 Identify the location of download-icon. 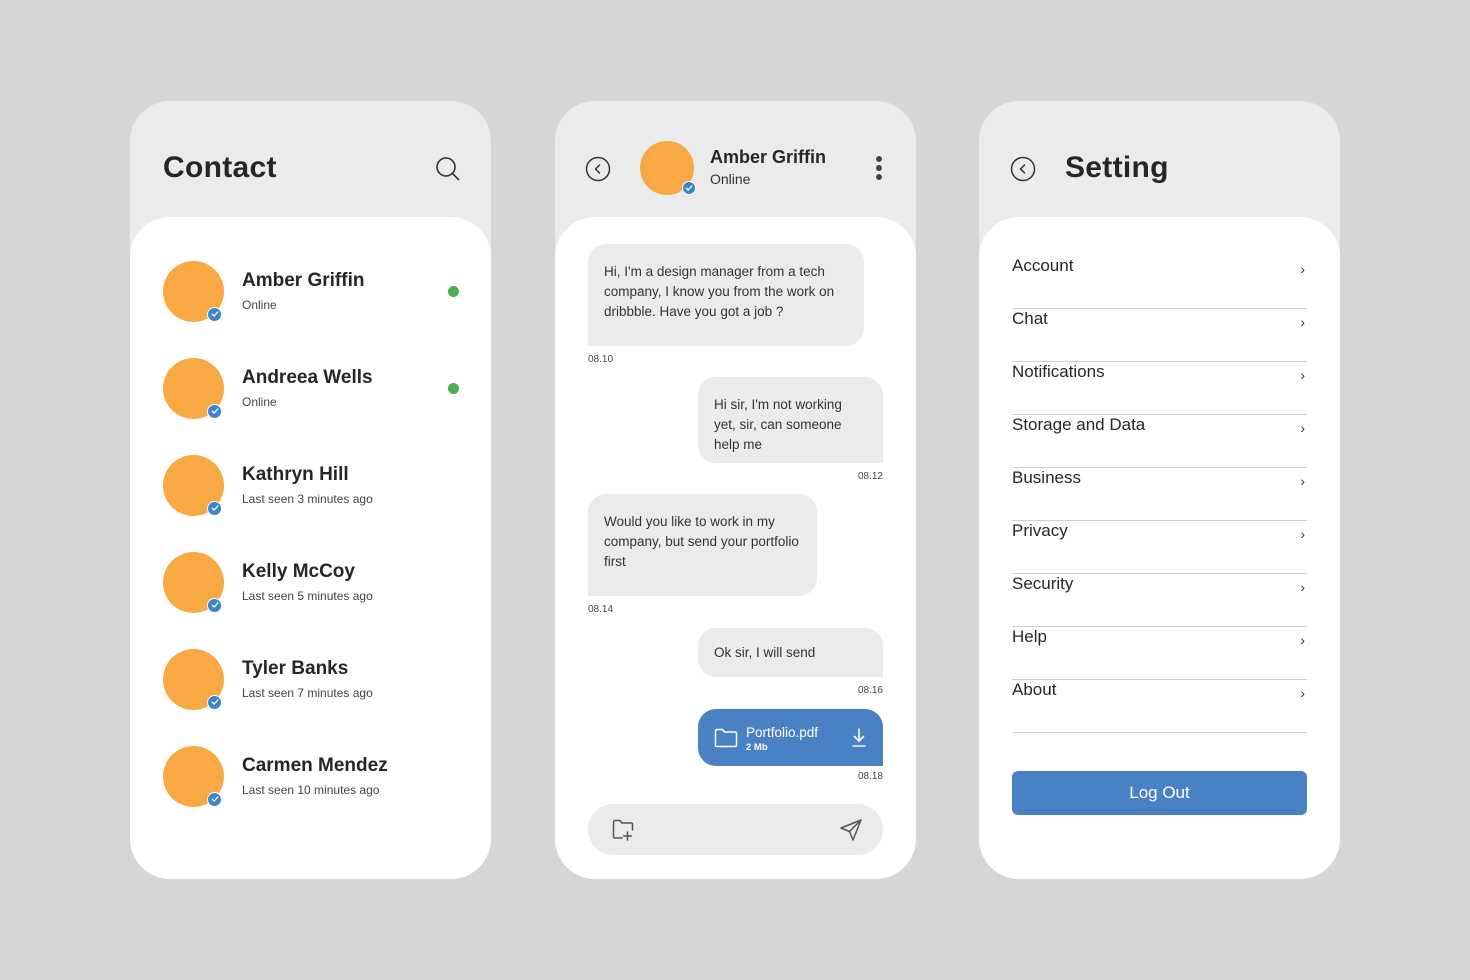
(859, 737).